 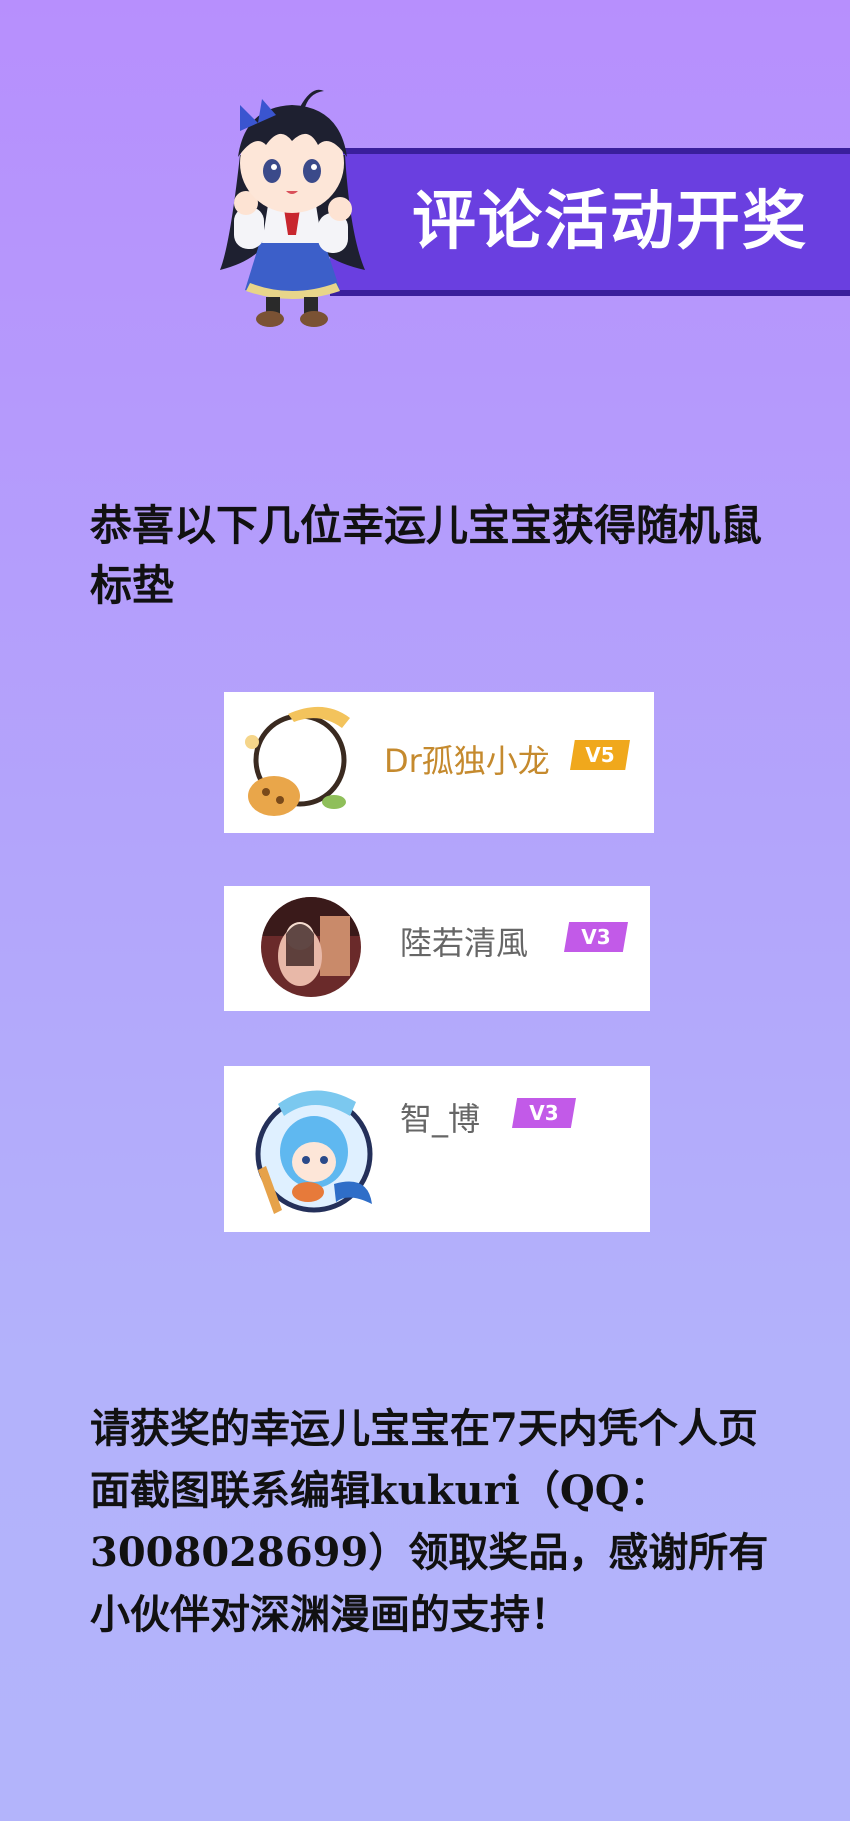 I want to click on avatar, so click(x=311, y=947).